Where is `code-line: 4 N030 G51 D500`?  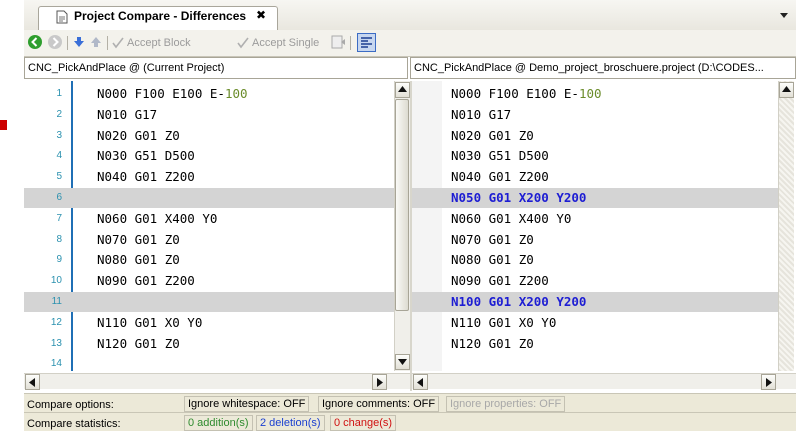
code-line: 4 N030 G51 D500 is located at coordinates (209, 156).